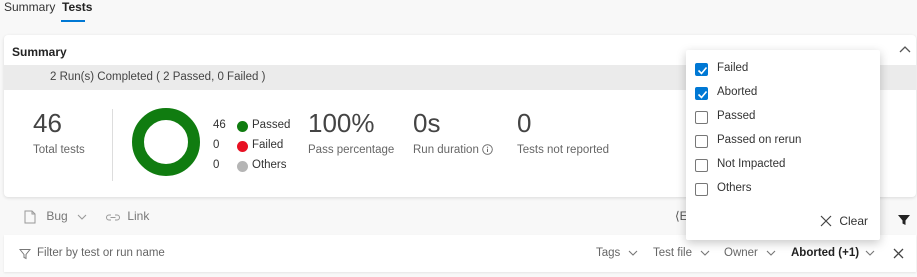 This screenshot has height=277, width=917. I want to click on test-file-dropdown: Test file, so click(681, 253).